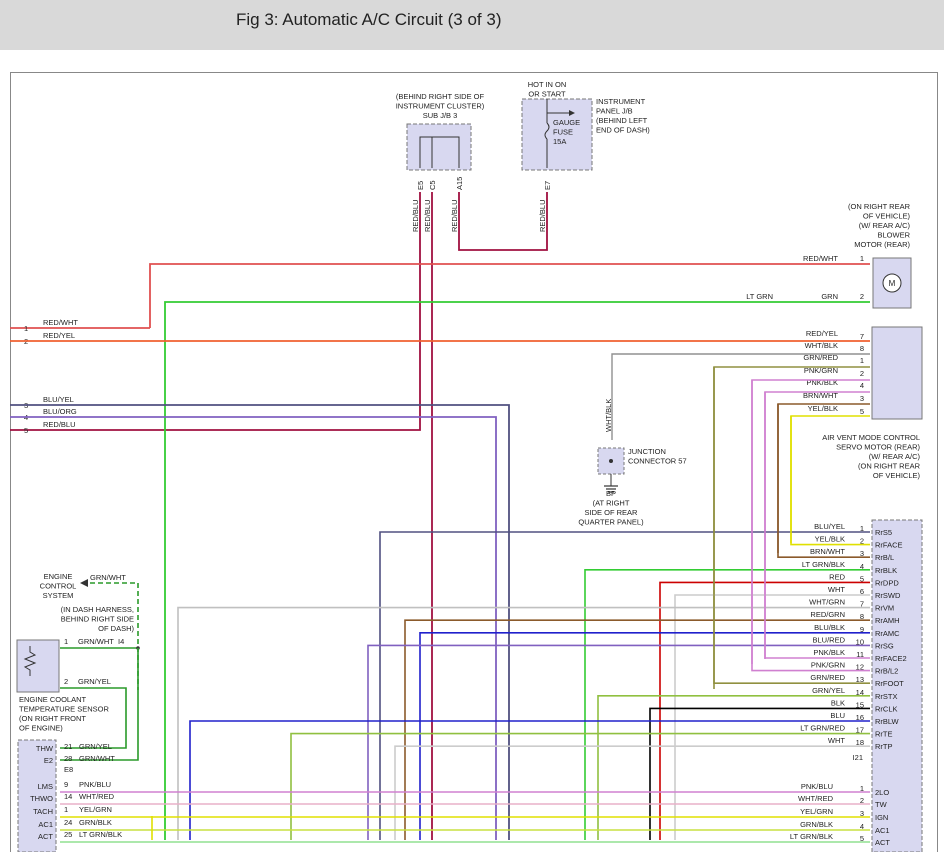 This screenshot has width=944, height=852. Describe the element at coordinates (884, 746) in the screenshot. I see `amp-terminal-name: RrTP` at that location.